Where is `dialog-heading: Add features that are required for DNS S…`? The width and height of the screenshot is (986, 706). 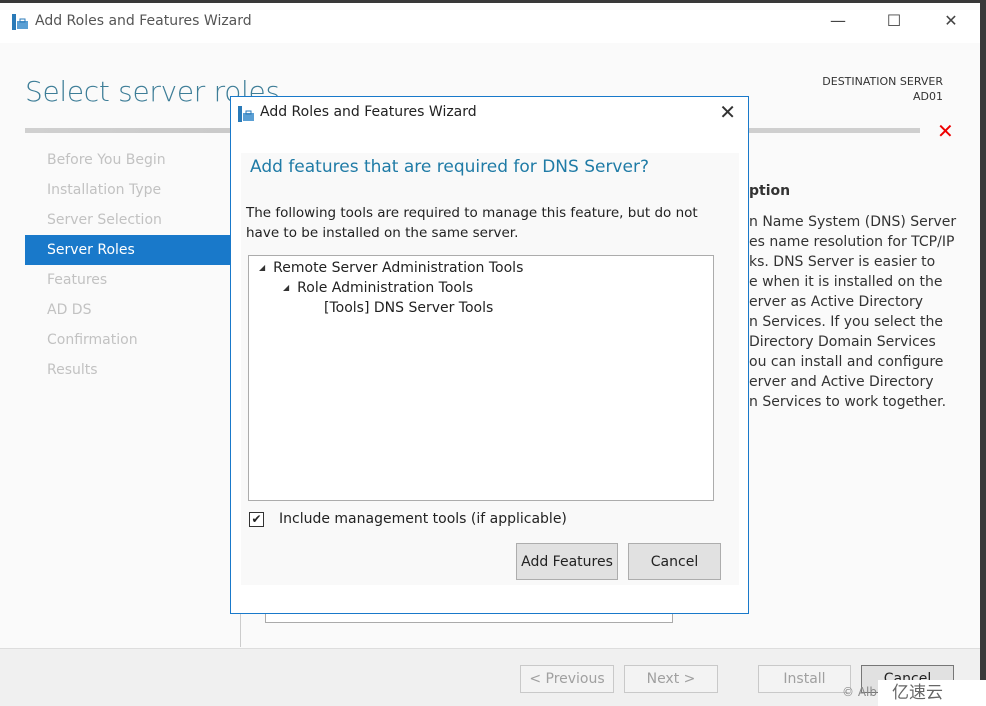 dialog-heading: Add features that are required for DNS S… is located at coordinates (449, 167).